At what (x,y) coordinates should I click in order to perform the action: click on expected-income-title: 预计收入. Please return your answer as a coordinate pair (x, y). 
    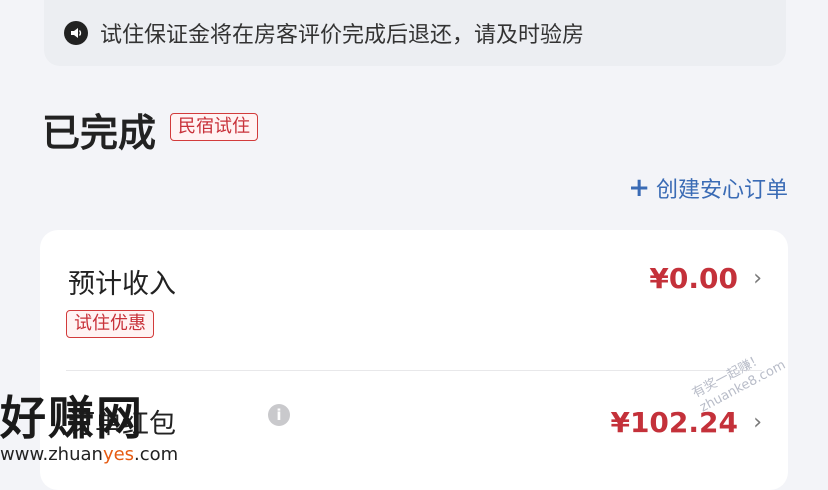
    Looking at the image, I should click on (122, 284).